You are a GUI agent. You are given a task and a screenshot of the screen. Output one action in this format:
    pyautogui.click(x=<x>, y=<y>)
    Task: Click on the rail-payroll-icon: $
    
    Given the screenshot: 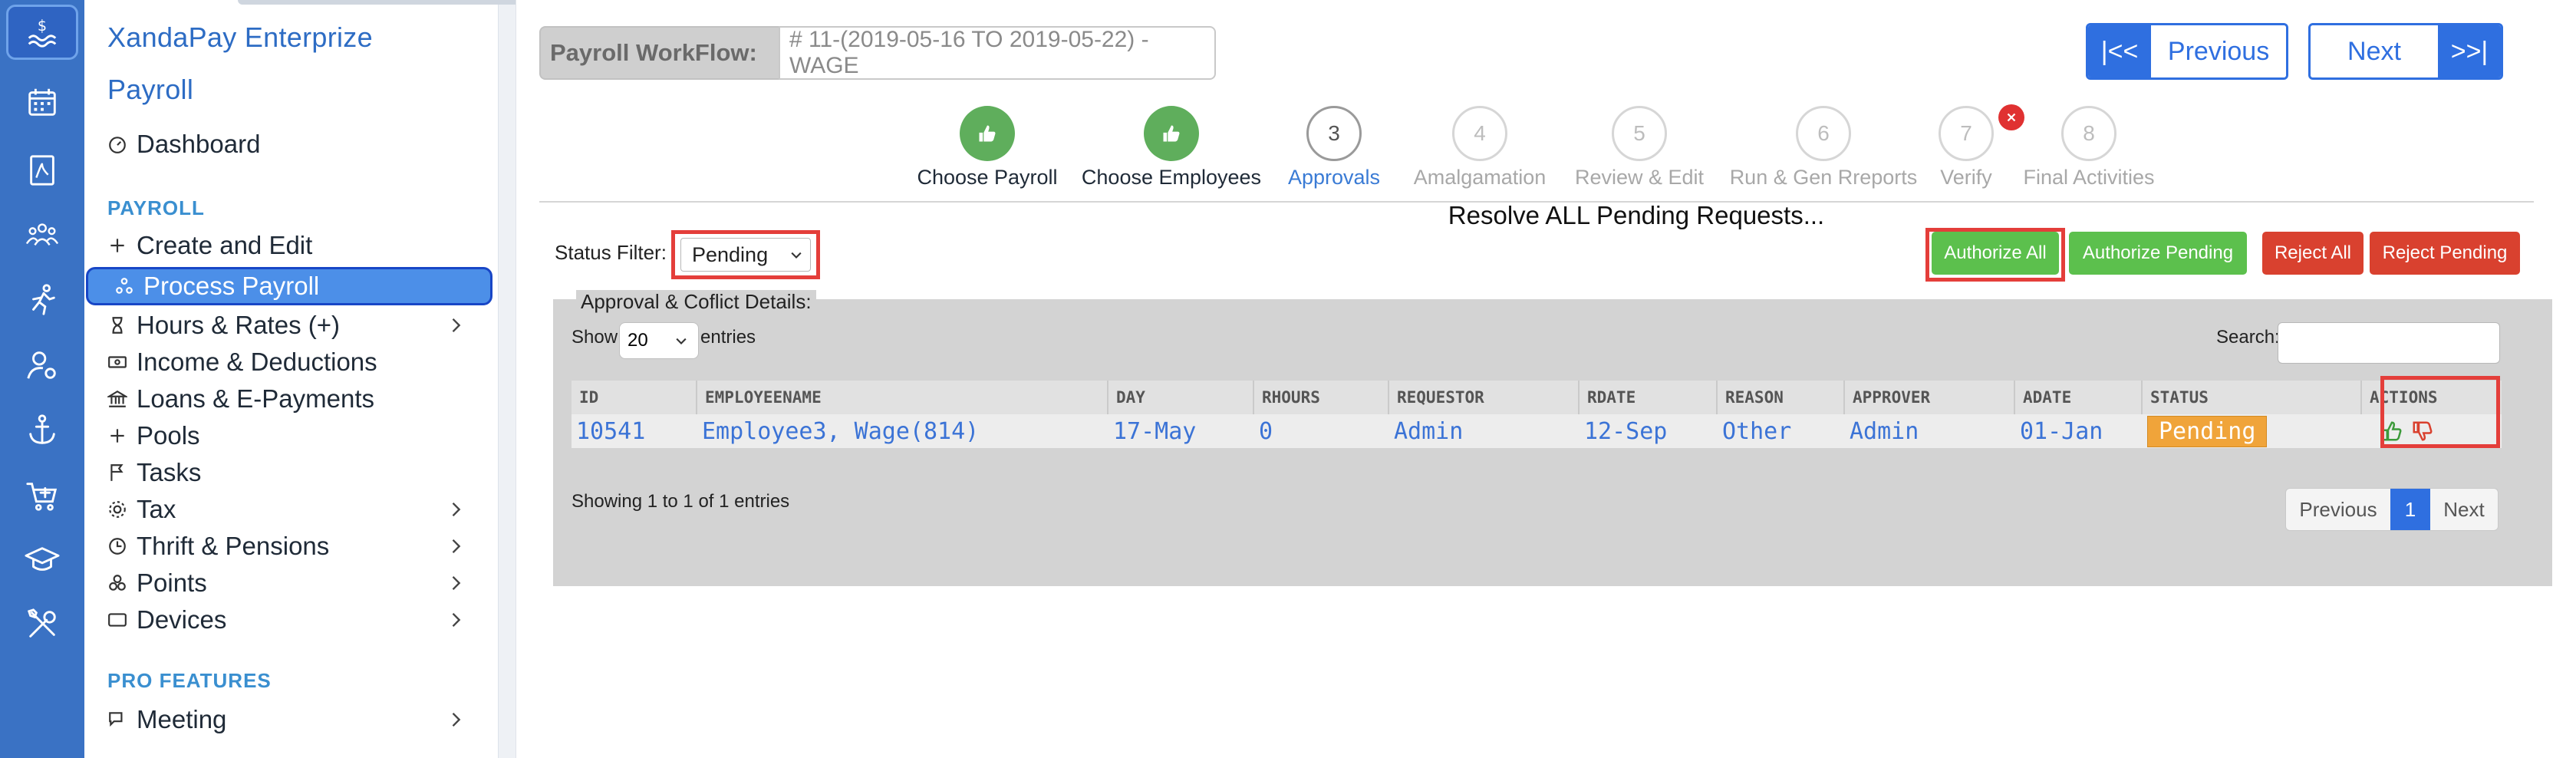 What is the action you would take?
    pyautogui.click(x=42, y=32)
    